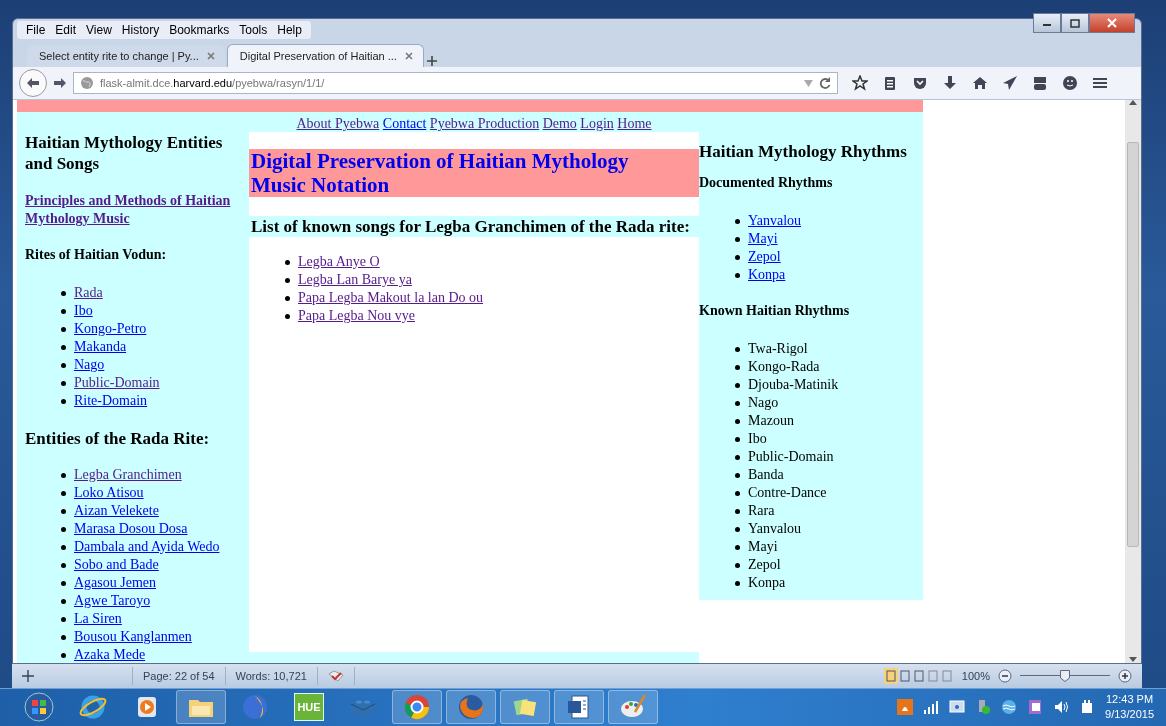  I want to click on list-item: Public-Domain, so click(791, 457).